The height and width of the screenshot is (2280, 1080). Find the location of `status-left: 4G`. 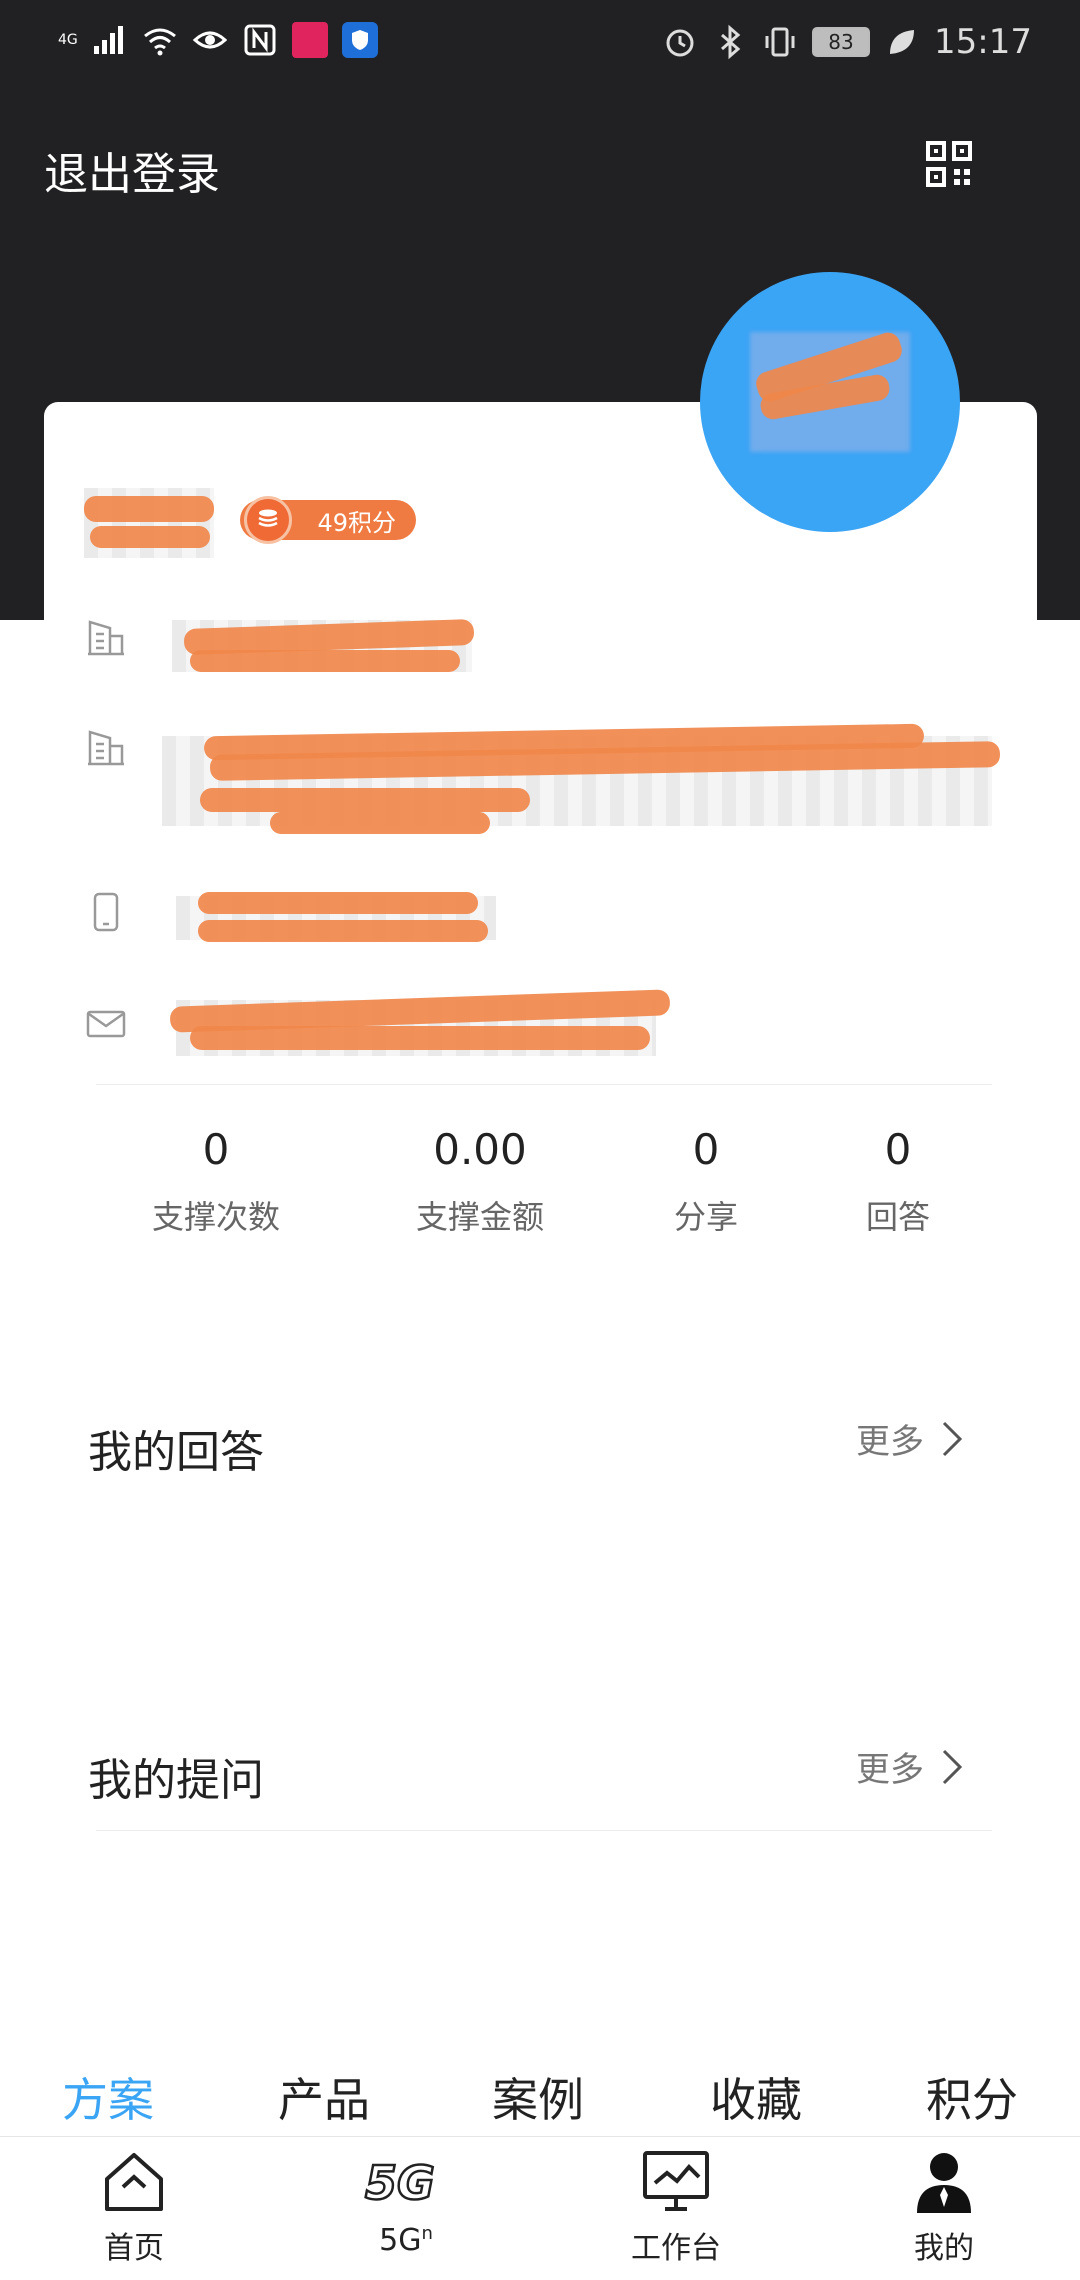

status-left: 4G is located at coordinates (218, 40).